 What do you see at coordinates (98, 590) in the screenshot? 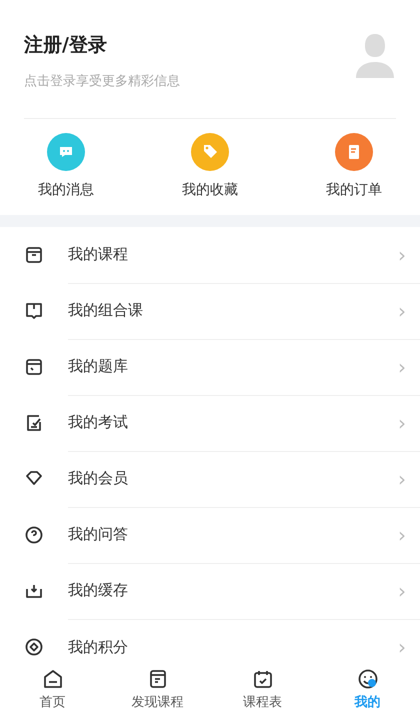
I see `menu-item: 我的缓存` at bounding box center [98, 590].